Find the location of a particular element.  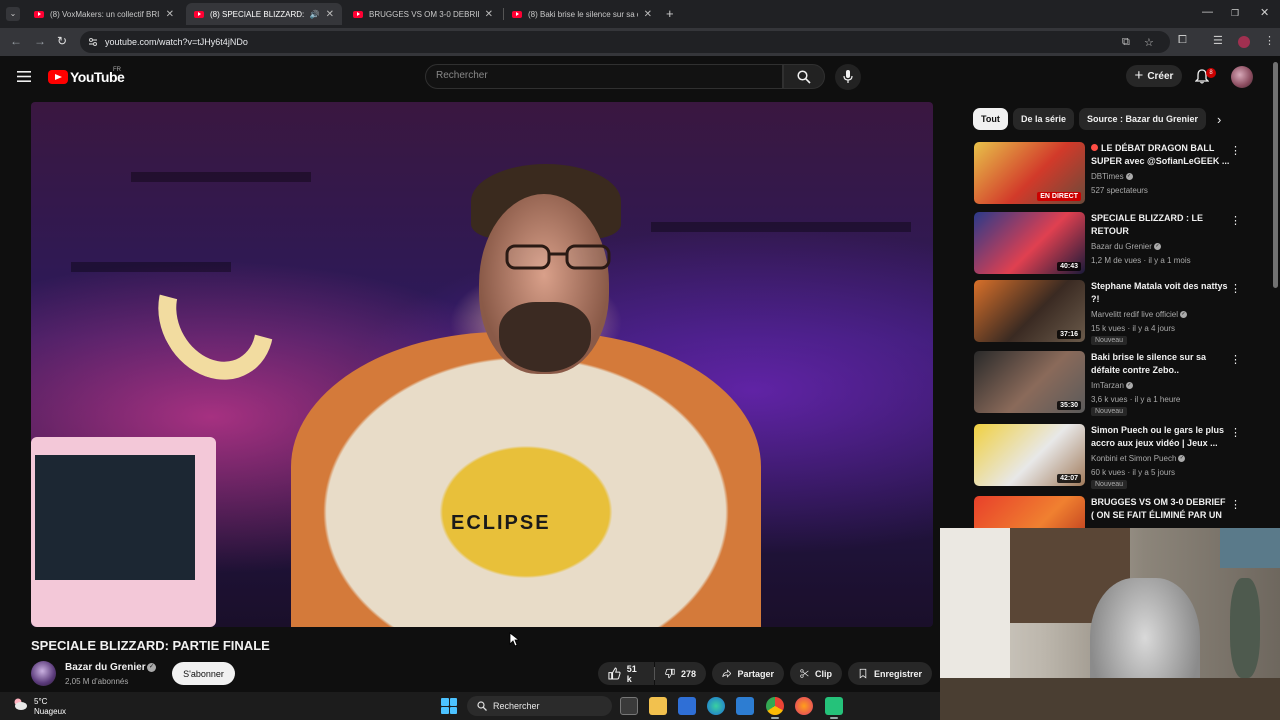

tab-voxmakers: (8) VoxMakers: un collectif BRIS... ✕ is located at coordinates (104, 14).